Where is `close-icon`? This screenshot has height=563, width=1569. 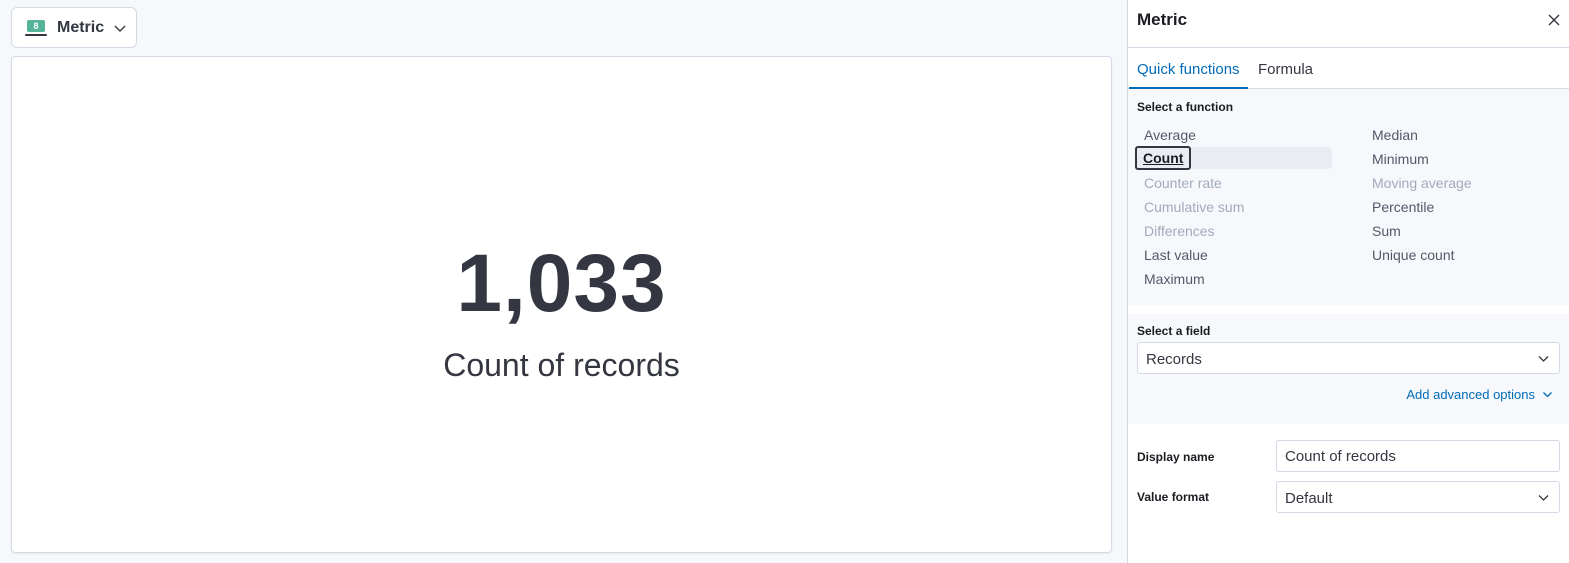 close-icon is located at coordinates (1554, 20).